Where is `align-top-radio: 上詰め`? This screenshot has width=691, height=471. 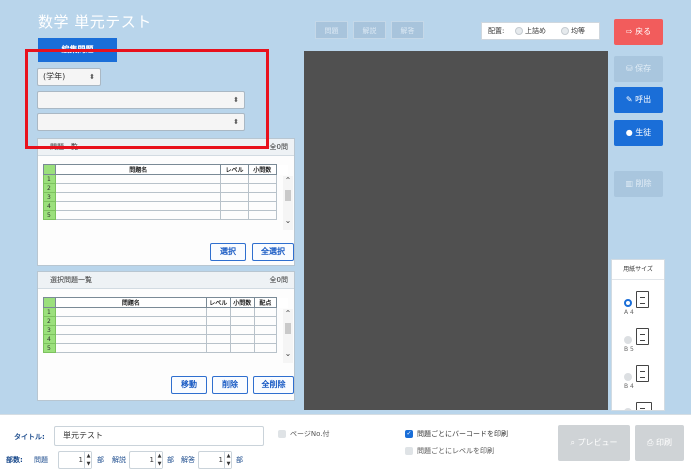 align-top-radio: 上詰め is located at coordinates (530, 31).